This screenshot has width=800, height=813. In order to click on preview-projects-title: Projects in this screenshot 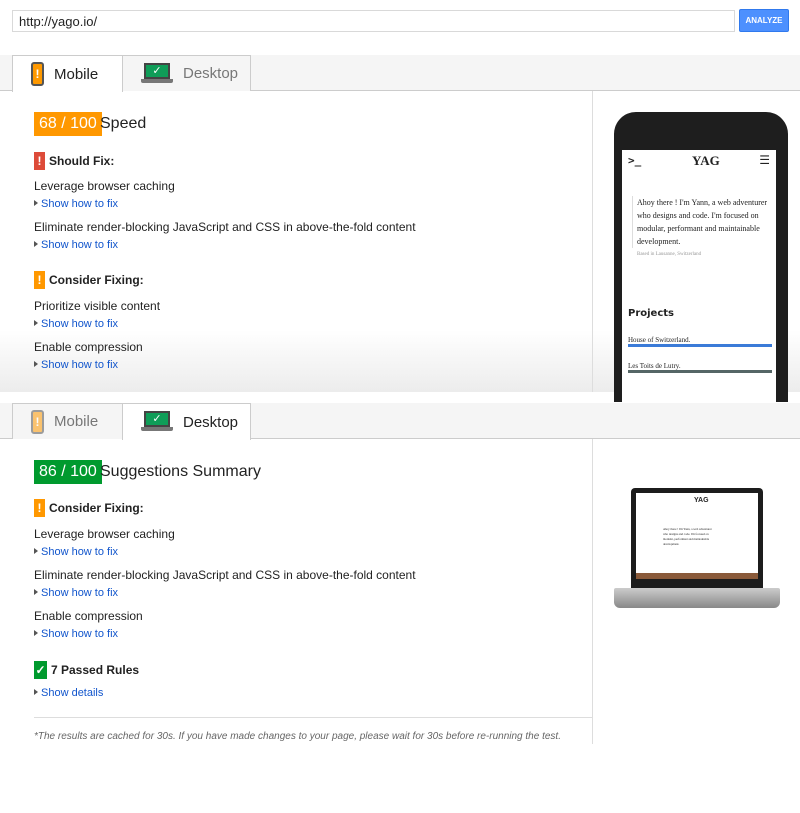, I will do `click(651, 313)`.